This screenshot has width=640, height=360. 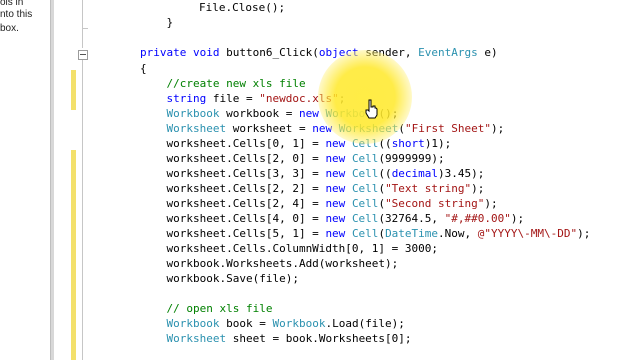 I want to click on code-token: worksheet.Cells[2, 4] =, so click(x=233, y=203).